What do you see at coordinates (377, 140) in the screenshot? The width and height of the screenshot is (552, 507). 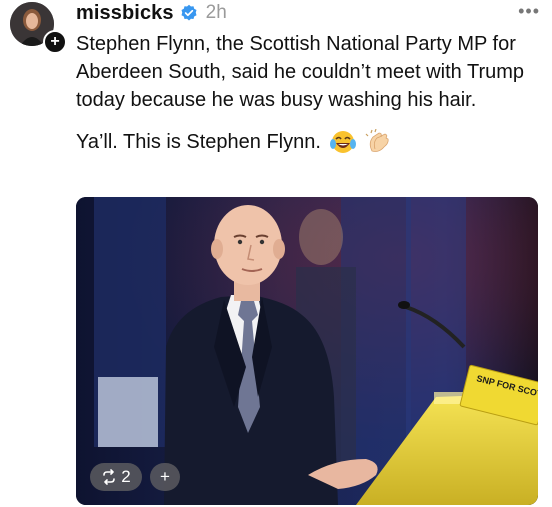 I see `clapping-hands-emoji-icon` at bounding box center [377, 140].